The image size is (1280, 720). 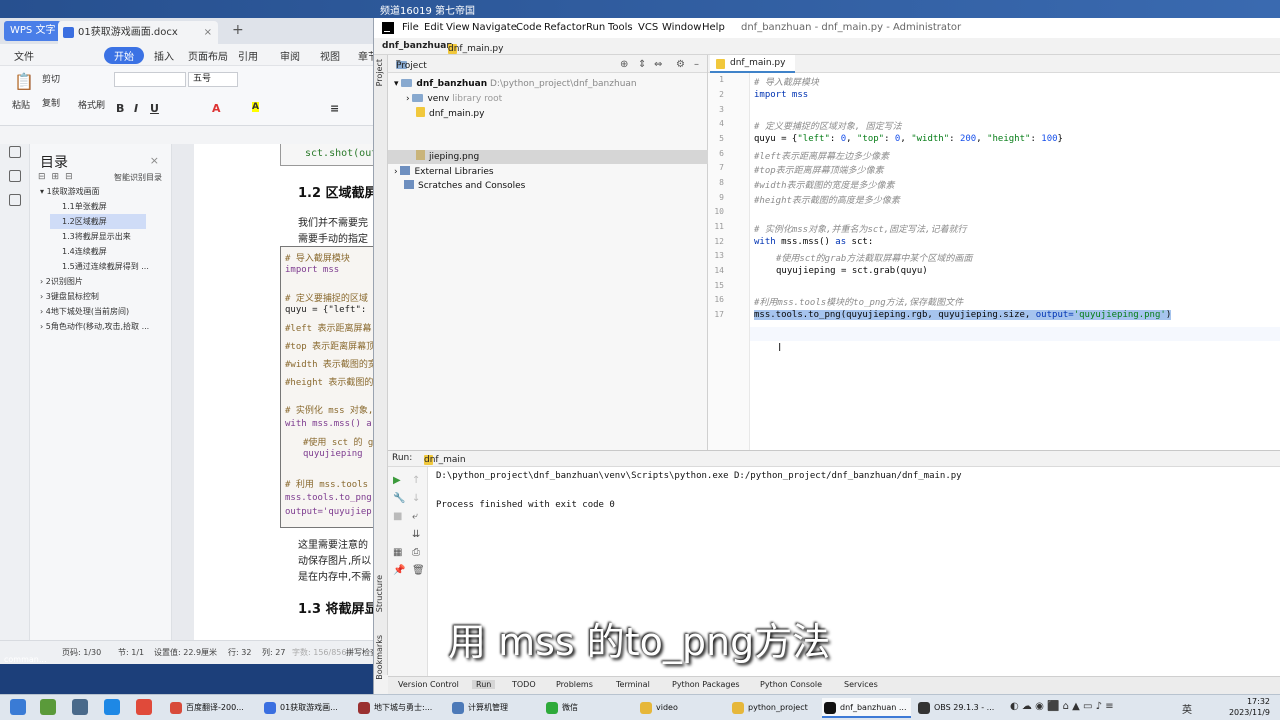 What do you see at coordinates (51, 78) in the screenshot?
I see `cut-button: 剪切` at bounding box center [51, 78].